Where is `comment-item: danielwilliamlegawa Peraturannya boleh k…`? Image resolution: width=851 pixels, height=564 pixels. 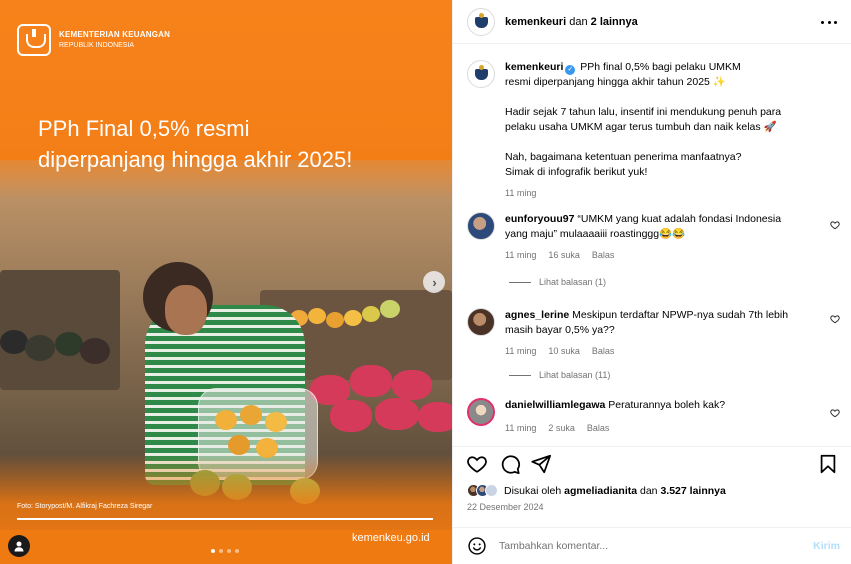 comment-item: danielwilliamlegawa Peraturannya boleh k… is located at coordinates (646, 417).